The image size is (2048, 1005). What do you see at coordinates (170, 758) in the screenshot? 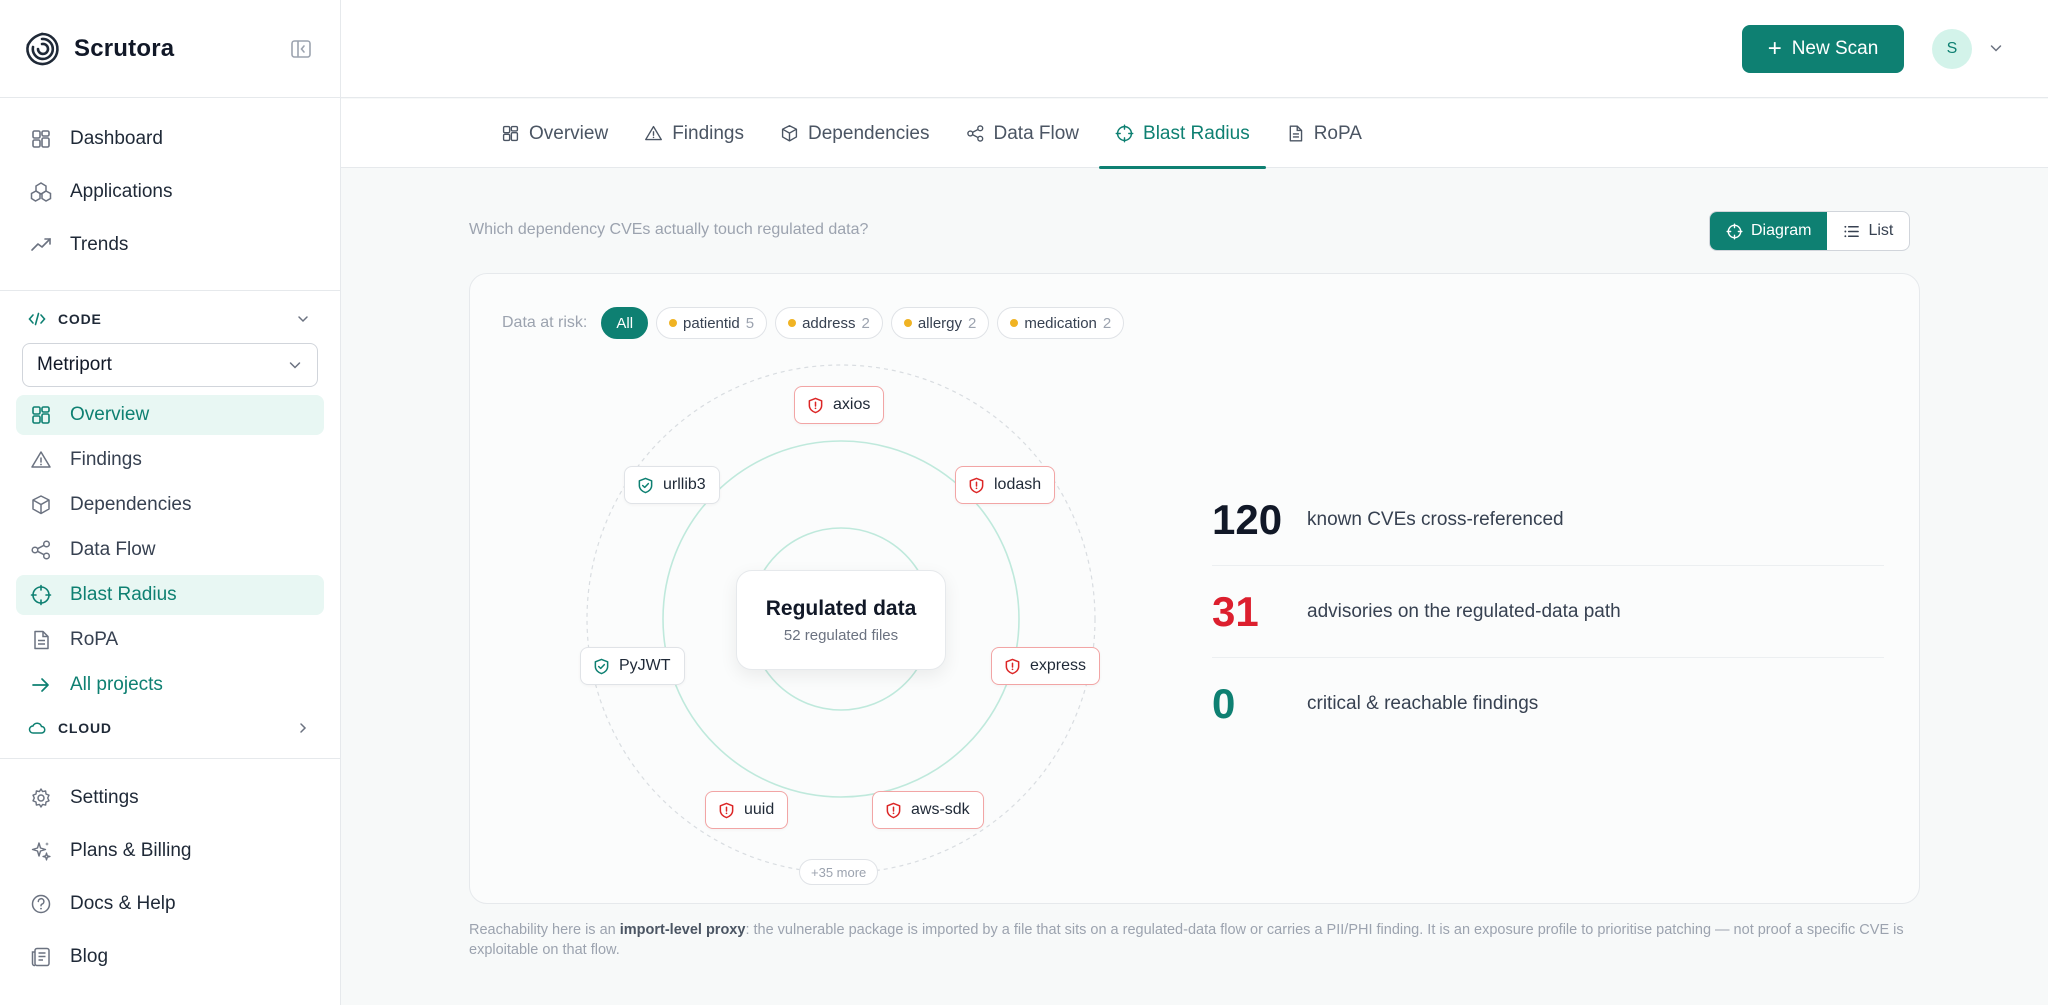
I see `sidebar-divider` at bounding box center [170, 758].